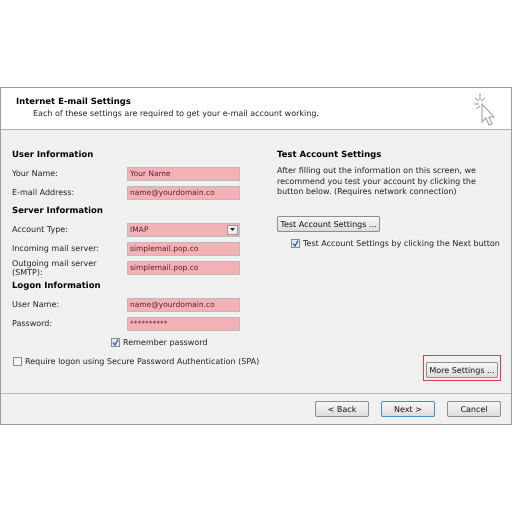  I want to click on checkbox-label: Require logon using Secure Password Authentication (SPA), so click(142, 361).